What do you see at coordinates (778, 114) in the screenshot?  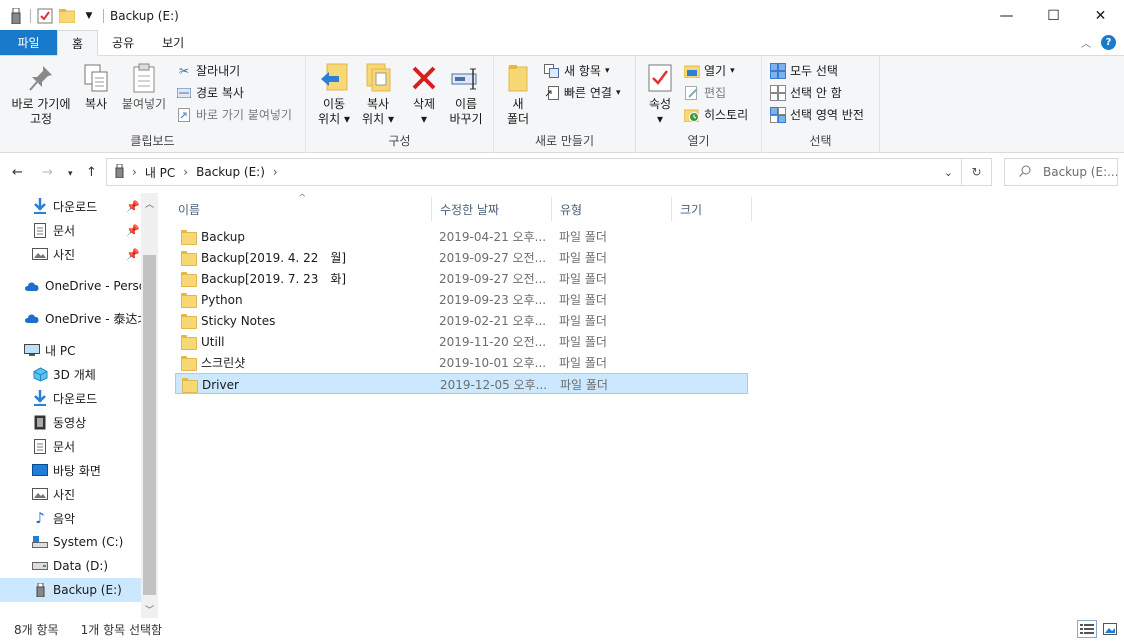 I see `invert-selection-icon` at bounding box center [778, 114].